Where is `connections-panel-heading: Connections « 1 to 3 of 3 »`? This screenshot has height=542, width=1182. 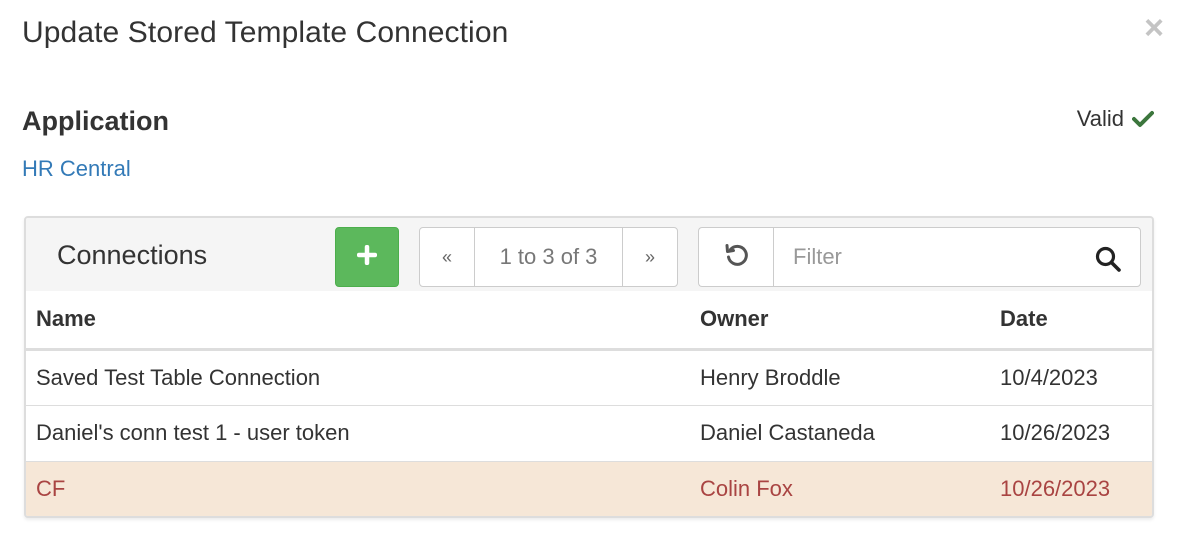 connections-panel-heading: Connections « 1 to 3 of 3 » is located at coordinates (589, 254).